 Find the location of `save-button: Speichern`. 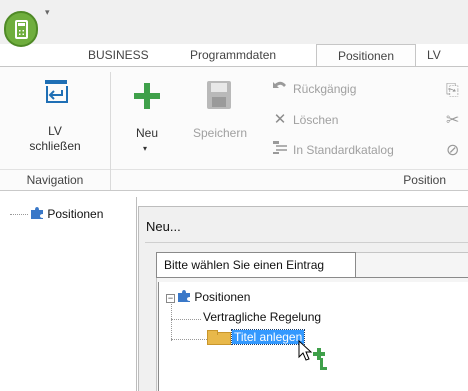

save-button: Speichern is located at coordinates (220, 120).